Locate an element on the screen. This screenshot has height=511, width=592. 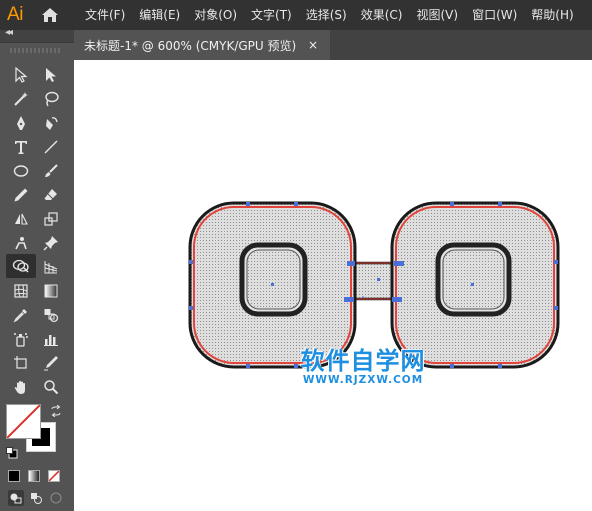
home-icon is located at coordinates (50, 15).